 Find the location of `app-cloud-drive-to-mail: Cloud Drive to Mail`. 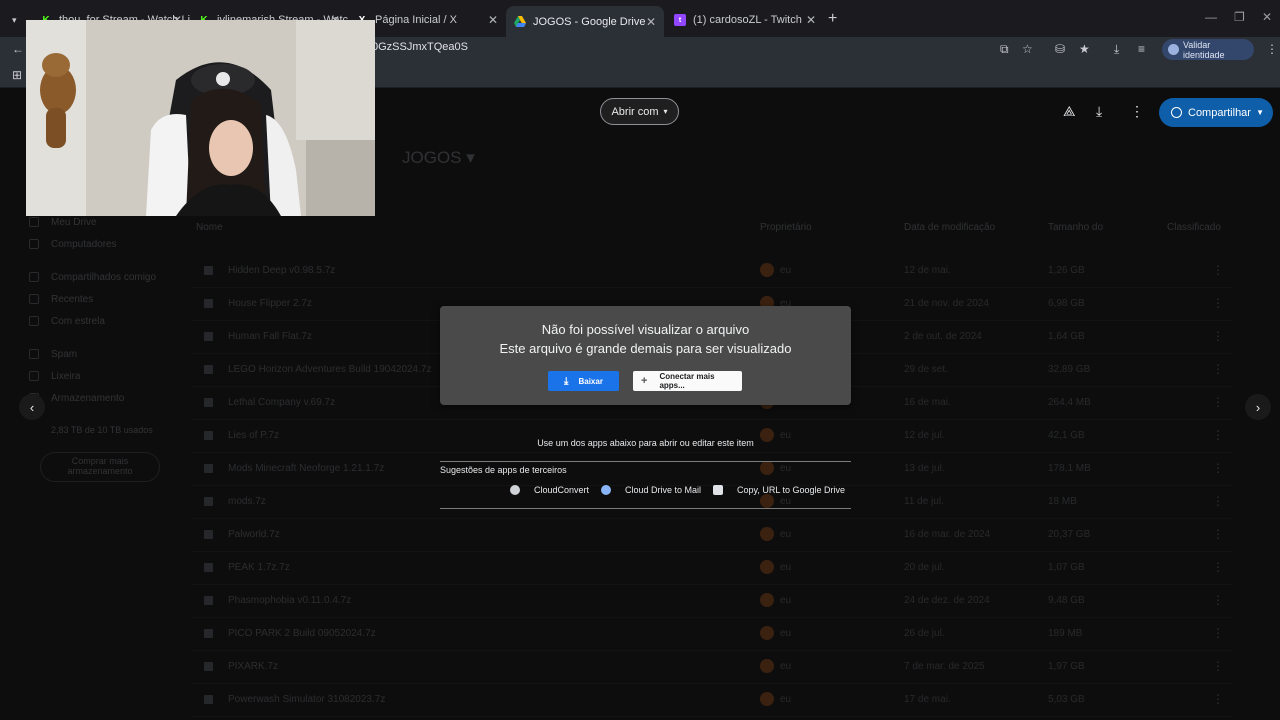

app-cloud-drive-to-mail: Cloud Drive to Mail is located at coordinates (651, 490).